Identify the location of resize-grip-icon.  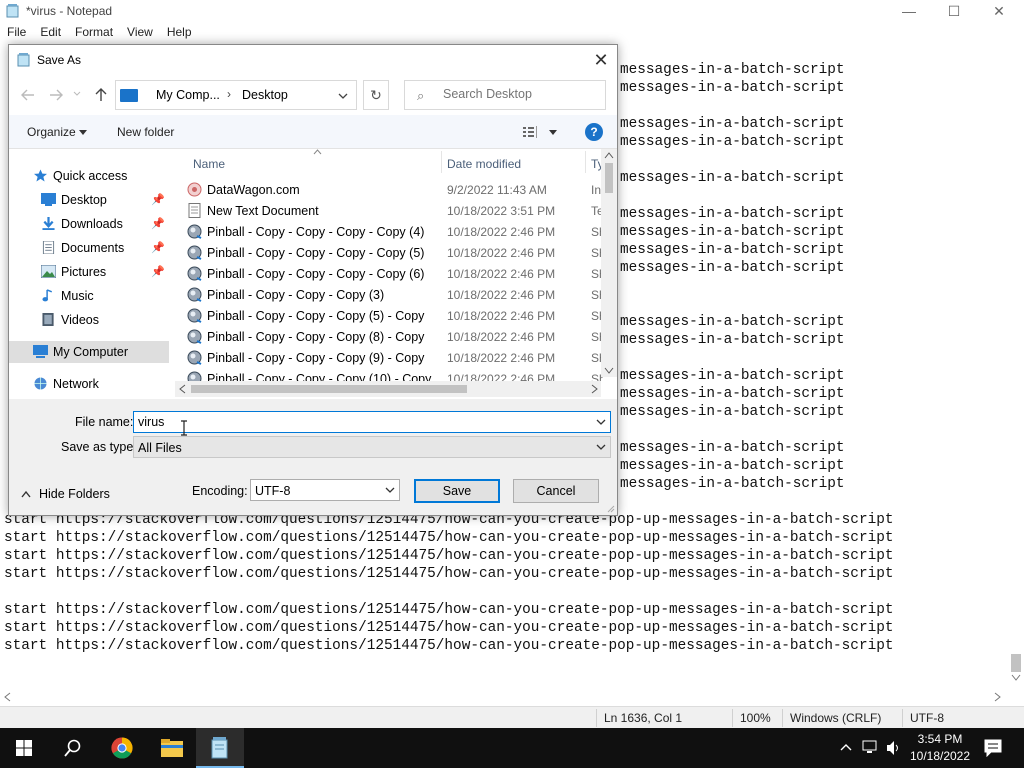
(610, 508).